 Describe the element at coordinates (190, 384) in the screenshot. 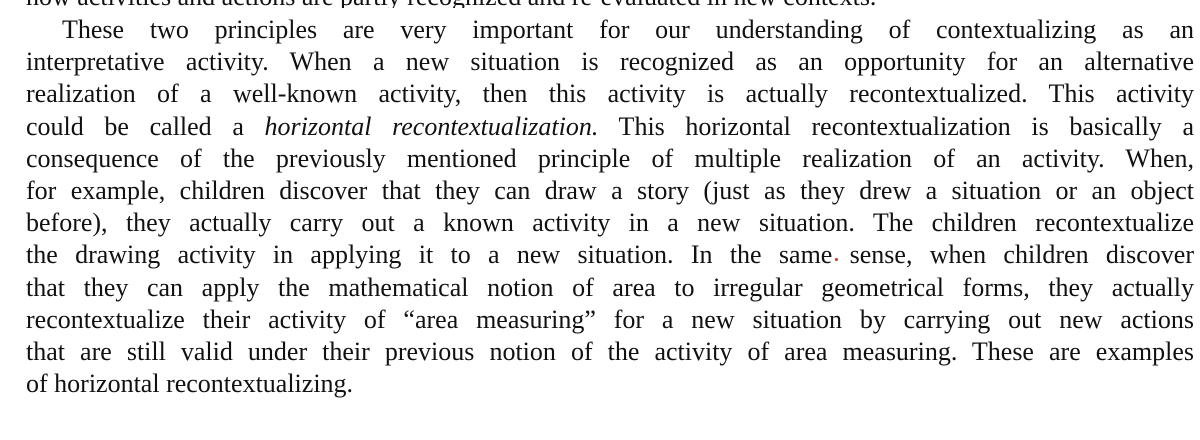

I see `paragraph-line-12: of horizontal recontextualizing.` at that location.